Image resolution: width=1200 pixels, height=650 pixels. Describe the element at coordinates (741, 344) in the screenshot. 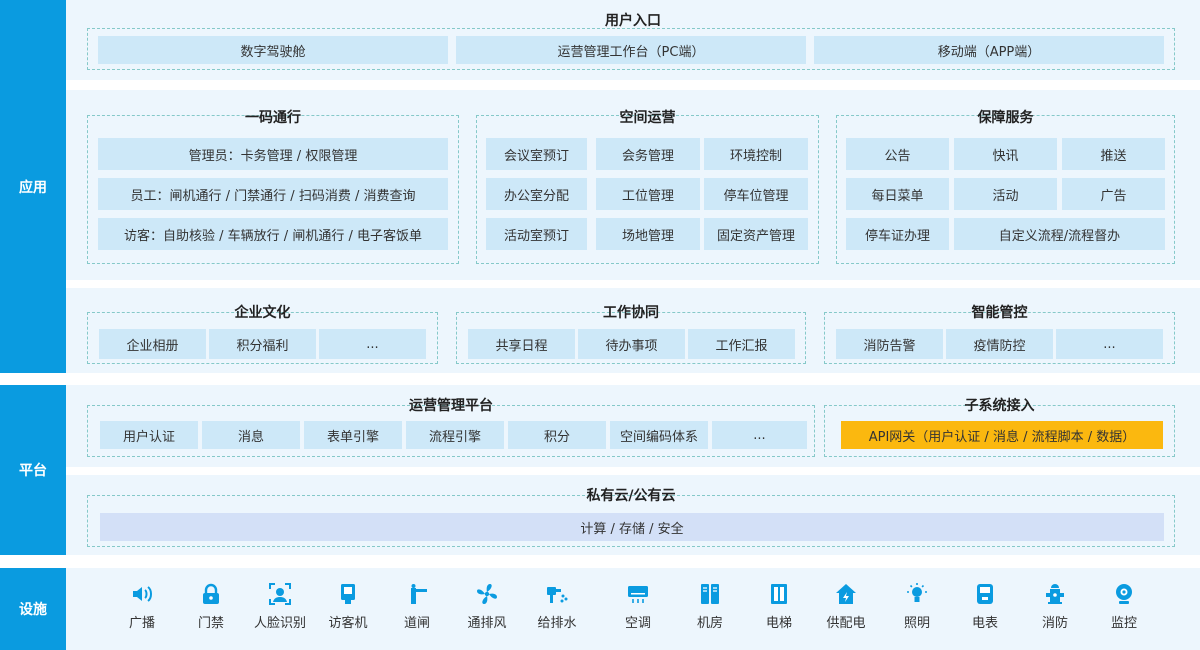

I see `collab-item-3: 工作汇报` at that location.